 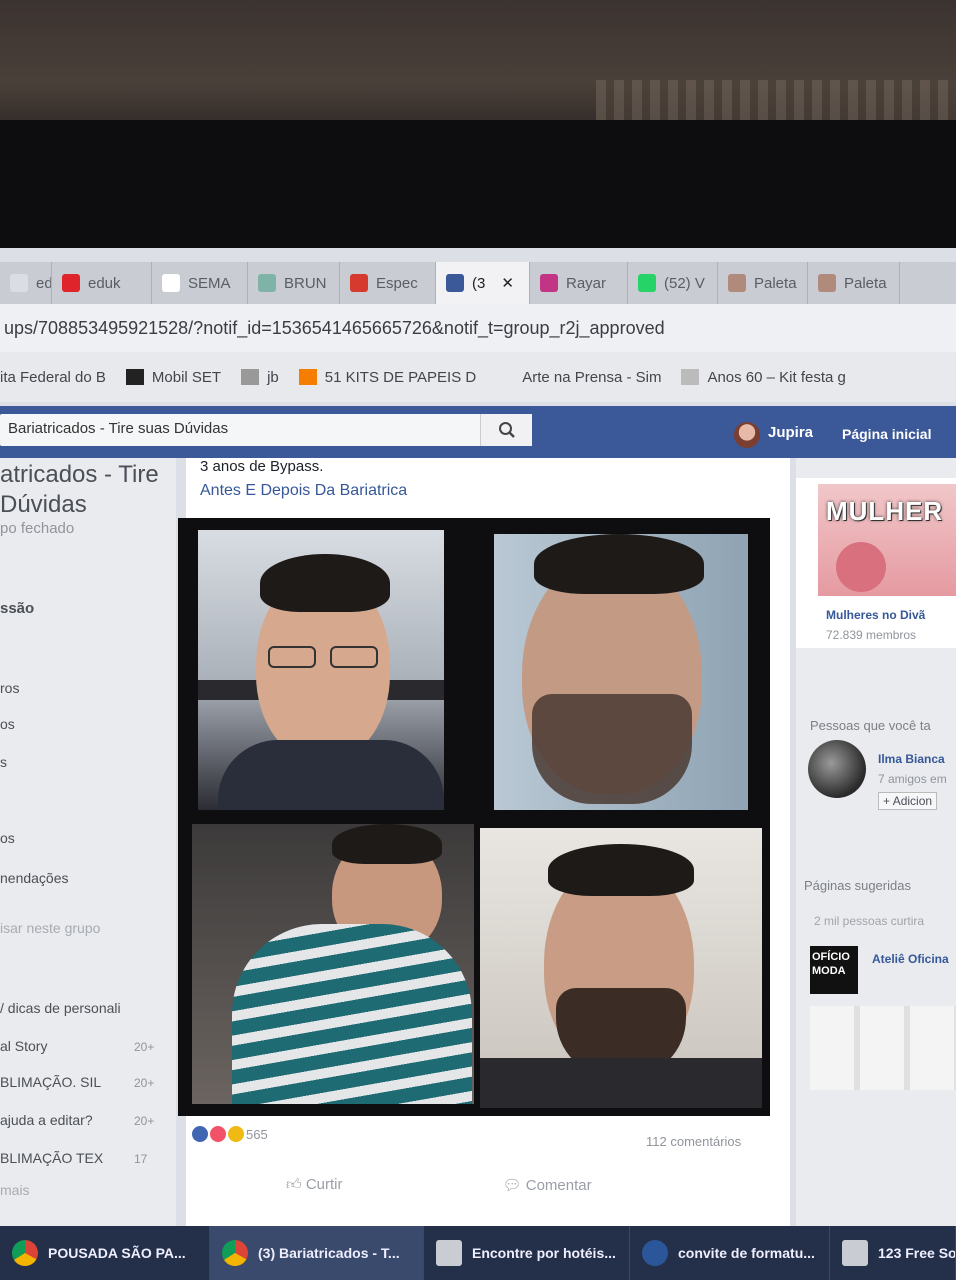 What do you see at coordinates (886, 434) in the screenshot?
I see `home-link: Página inicial` at bounding box center [886, 434].